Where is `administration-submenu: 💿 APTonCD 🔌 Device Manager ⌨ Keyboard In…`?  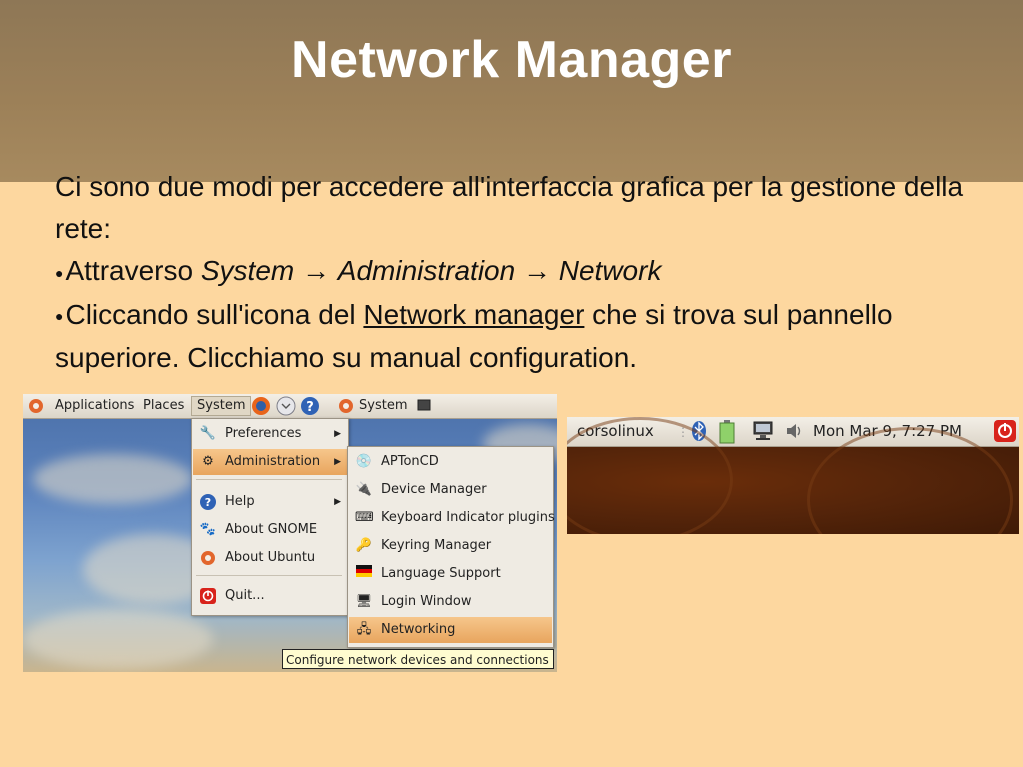 administration-submenu: 💿 APTonCD 🔌 Device Manager ⌨ Keyboard In… is located at coordinates (451, 547).